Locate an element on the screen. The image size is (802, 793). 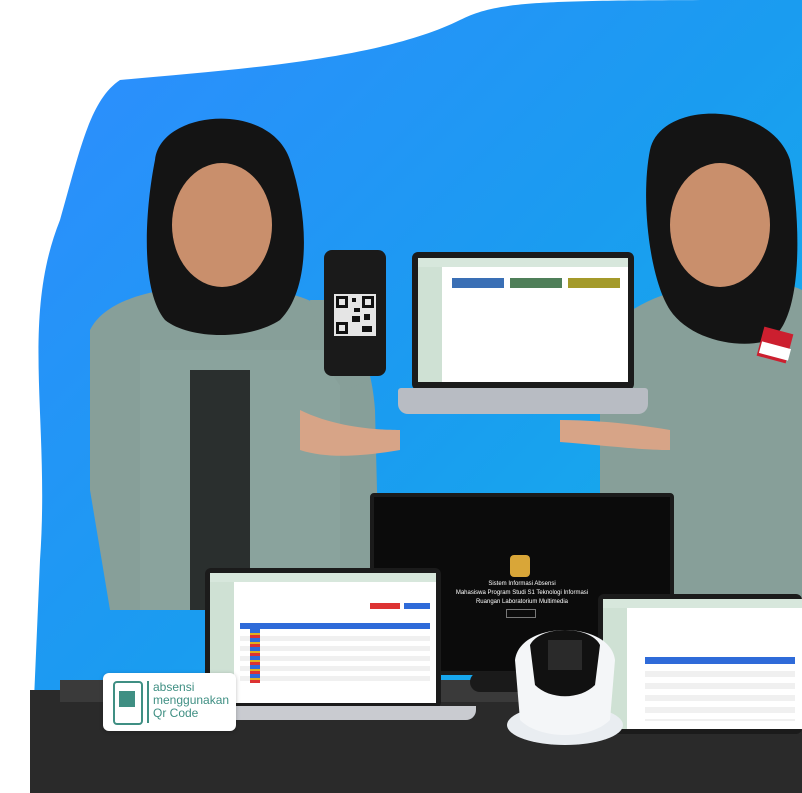
tablet-table-body is located at coordinates (720, 693).